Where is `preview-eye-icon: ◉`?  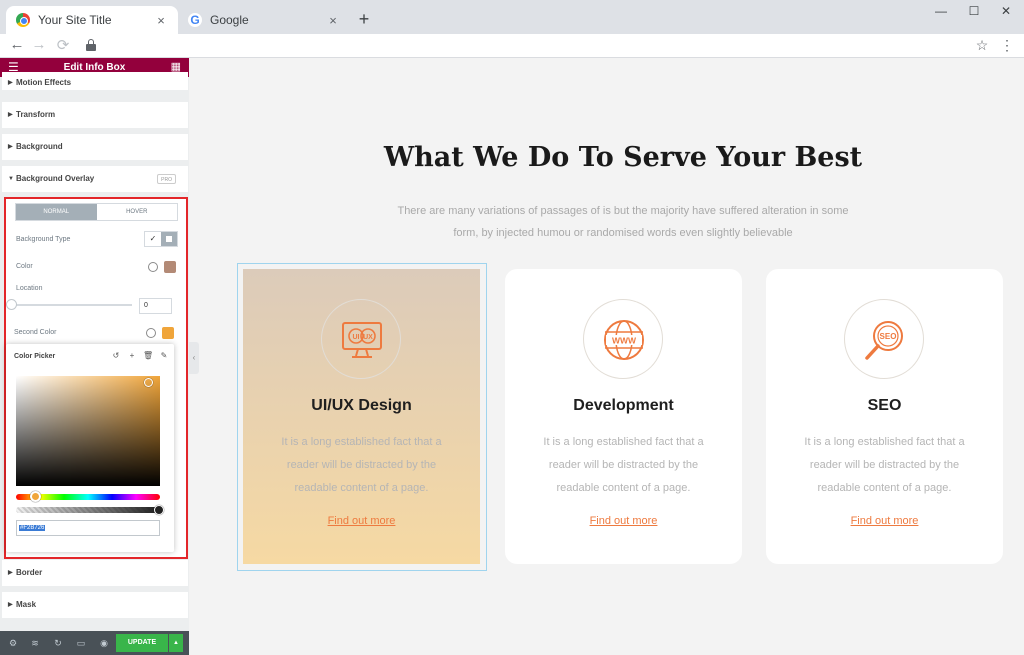 preview-eye-icon: ◉ is located at coordinates (104, 643).